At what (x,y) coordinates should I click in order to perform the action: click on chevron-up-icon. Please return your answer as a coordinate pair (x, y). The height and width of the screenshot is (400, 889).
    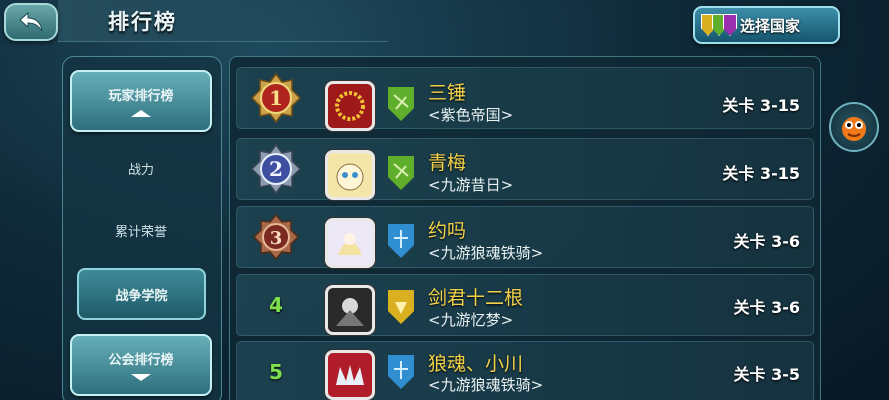
    Looking at the image, I should click on (141, 113).